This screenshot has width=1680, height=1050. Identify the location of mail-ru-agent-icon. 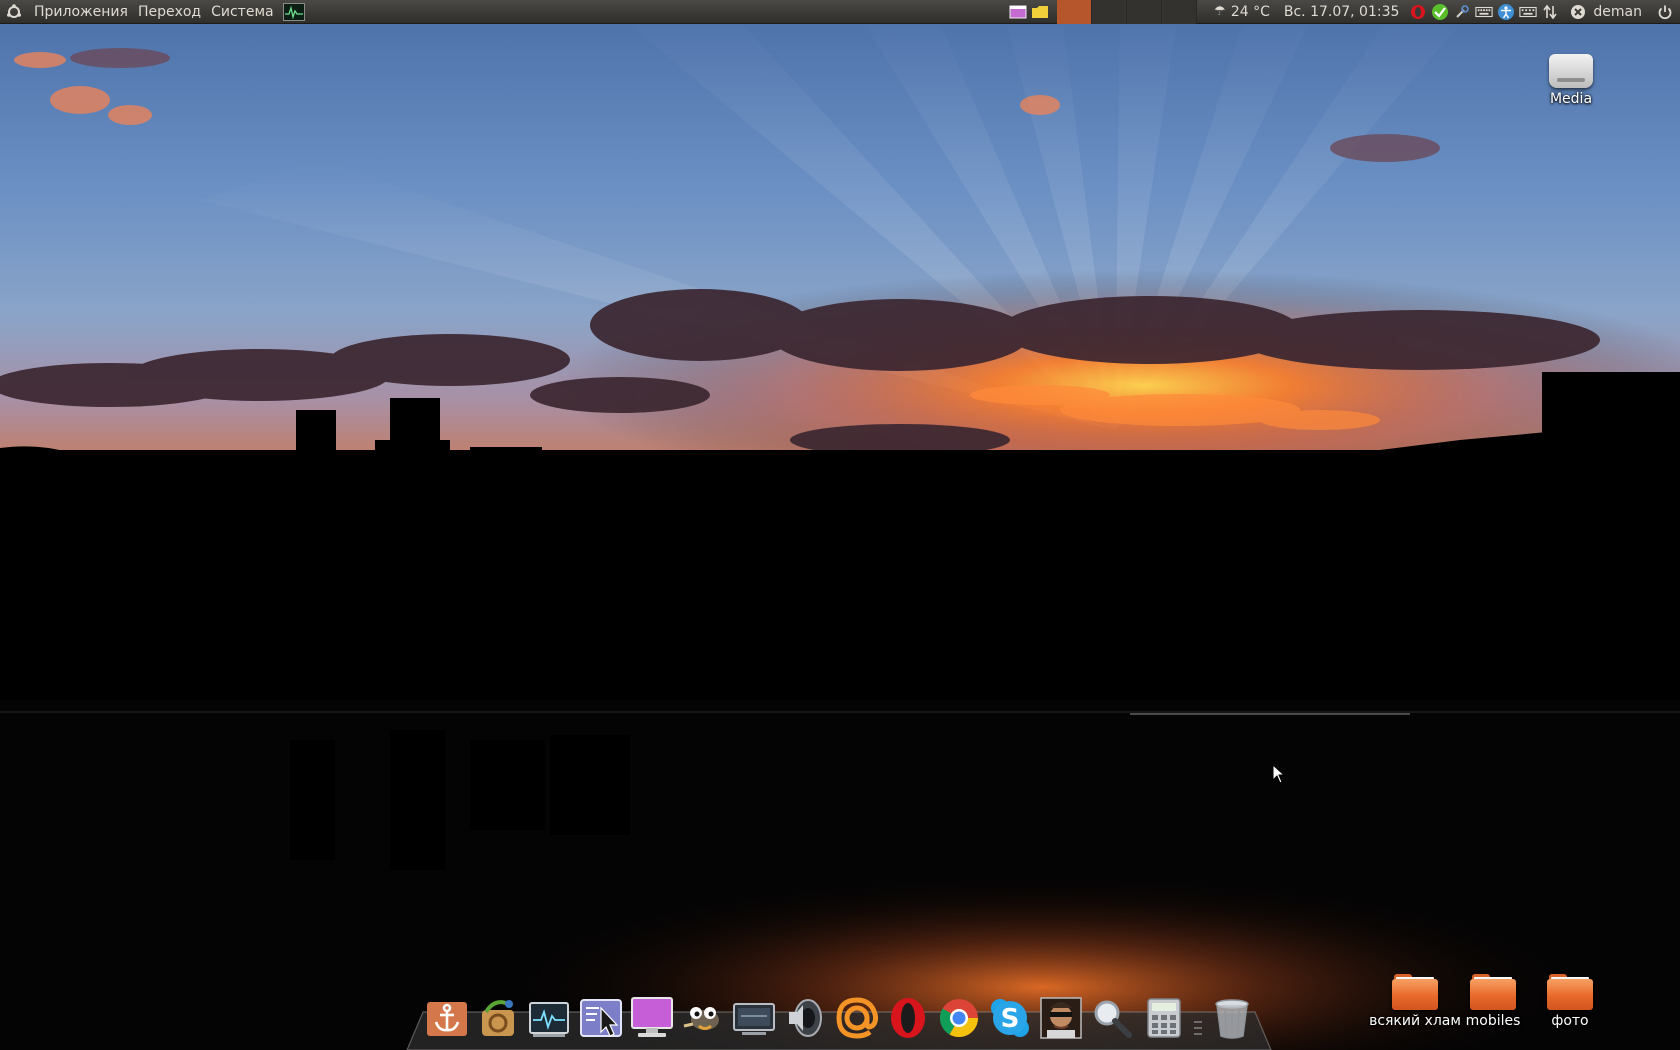
(856, 1018).